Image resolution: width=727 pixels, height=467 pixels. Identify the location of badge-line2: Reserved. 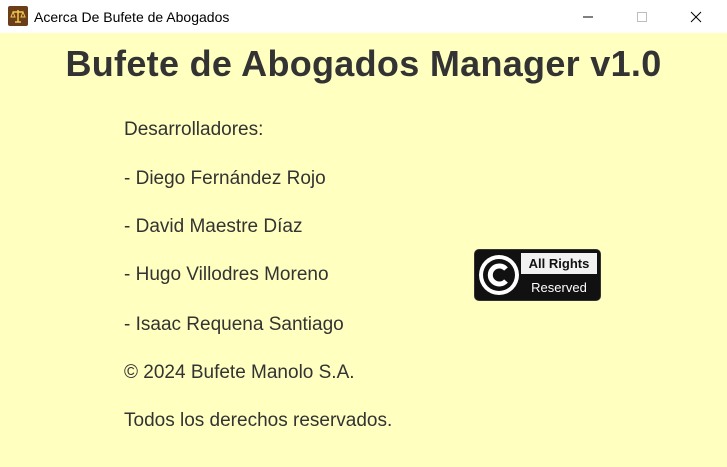
(559, 287).